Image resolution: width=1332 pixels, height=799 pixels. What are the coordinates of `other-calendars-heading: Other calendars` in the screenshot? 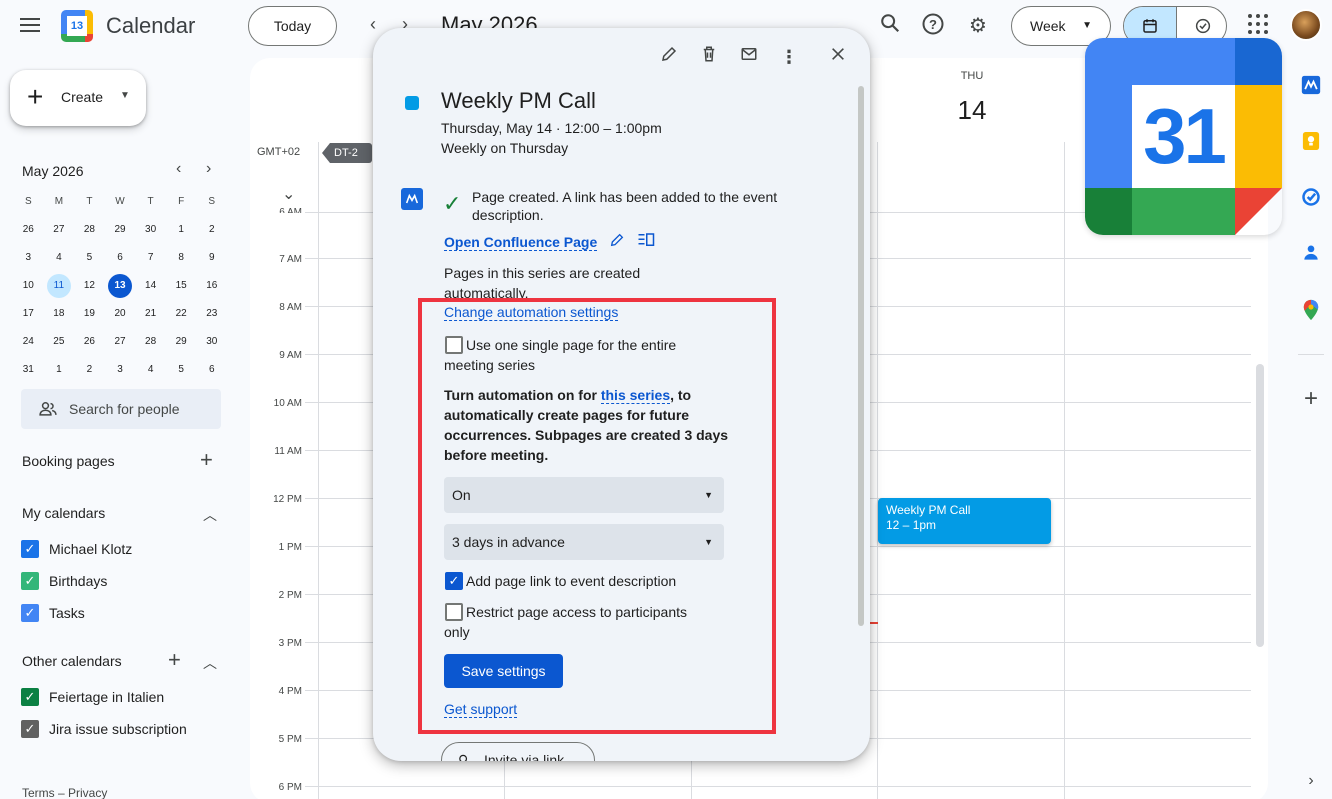 It's located at (72, 661).